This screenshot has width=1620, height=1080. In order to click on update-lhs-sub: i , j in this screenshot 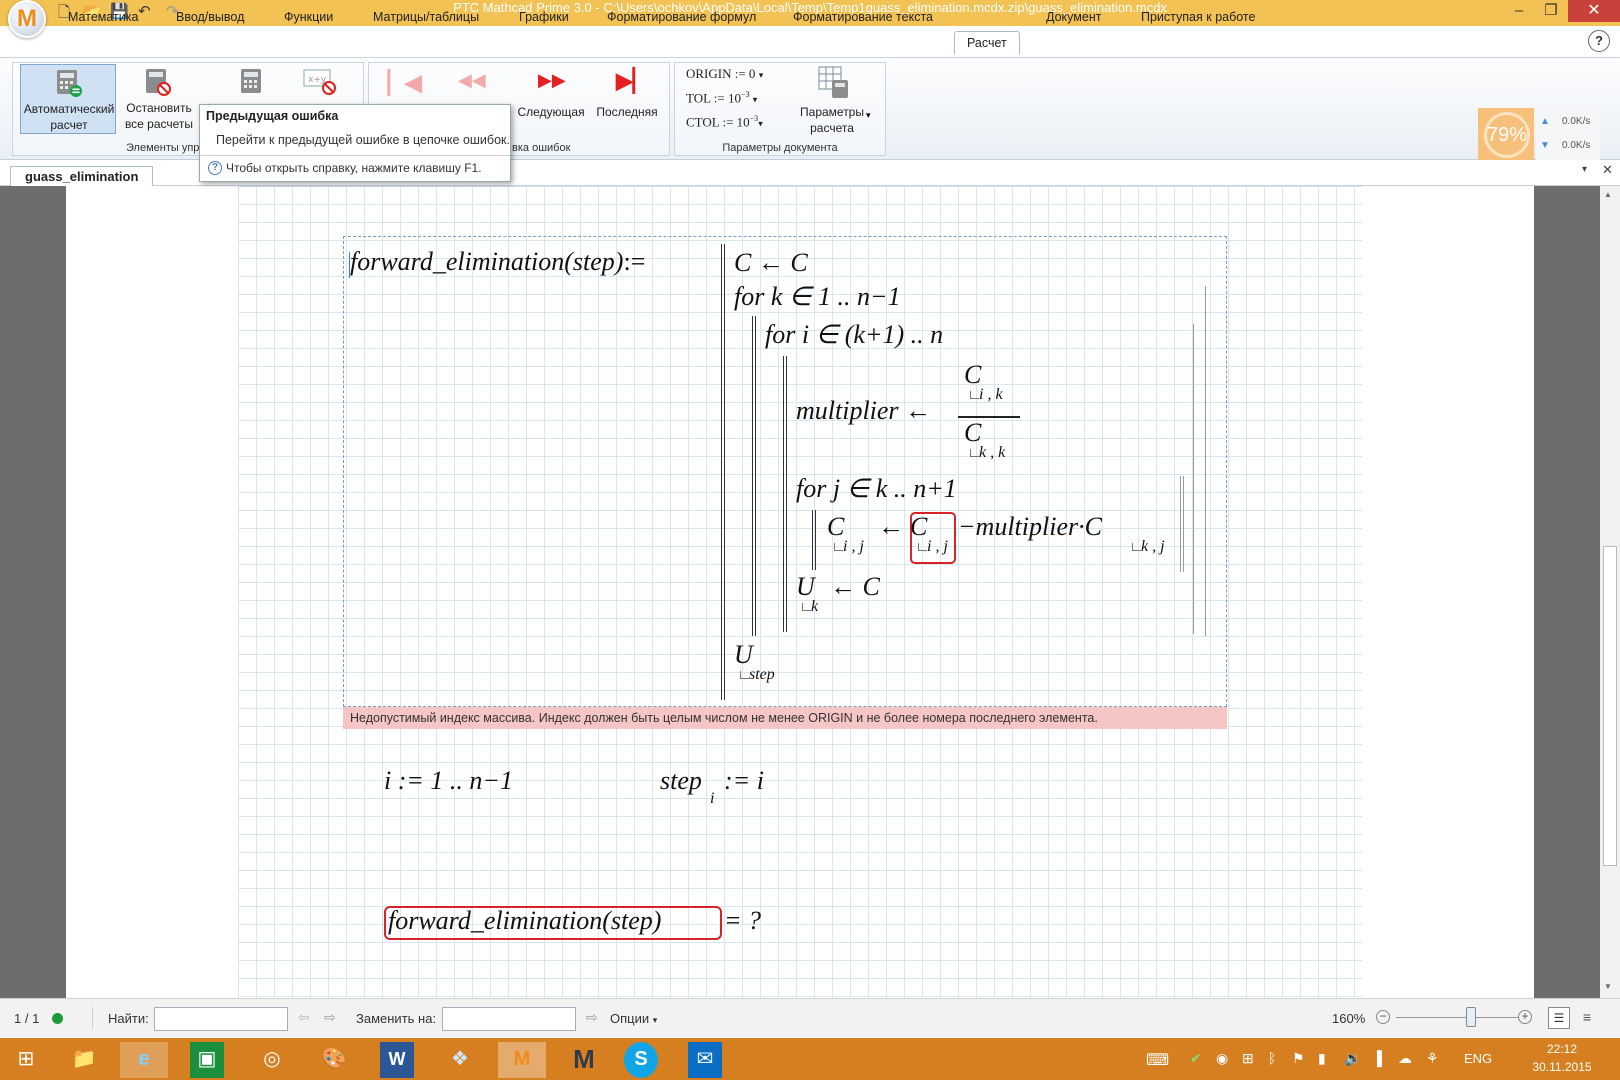, I will do `click(849, 547)`.